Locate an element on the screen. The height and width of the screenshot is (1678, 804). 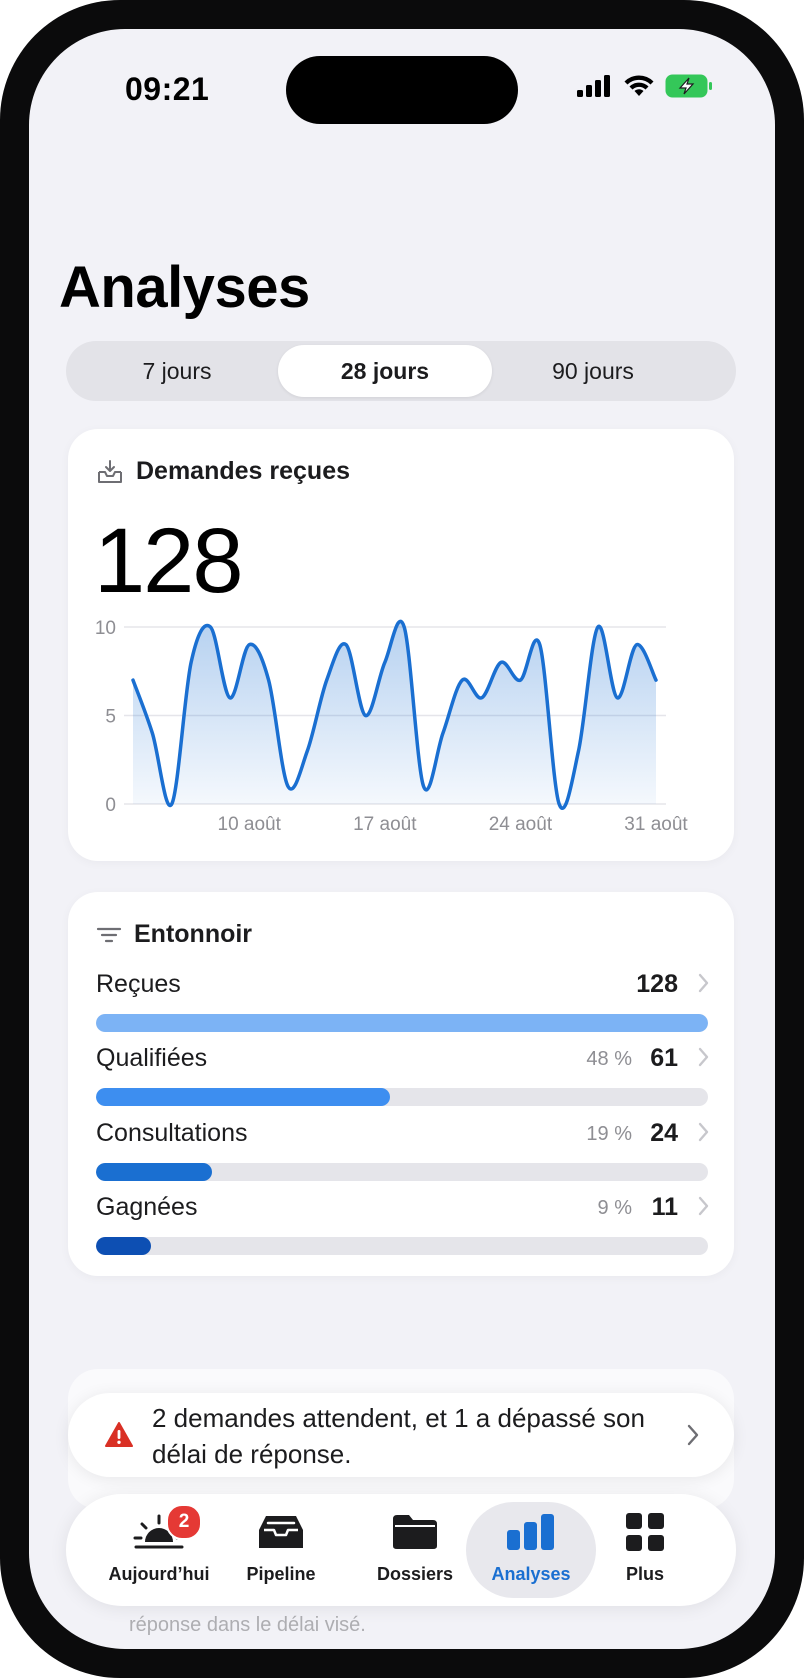
period-segmented-control: 7 jours 28 jours 90 jours is located at coordinates (401, 371).